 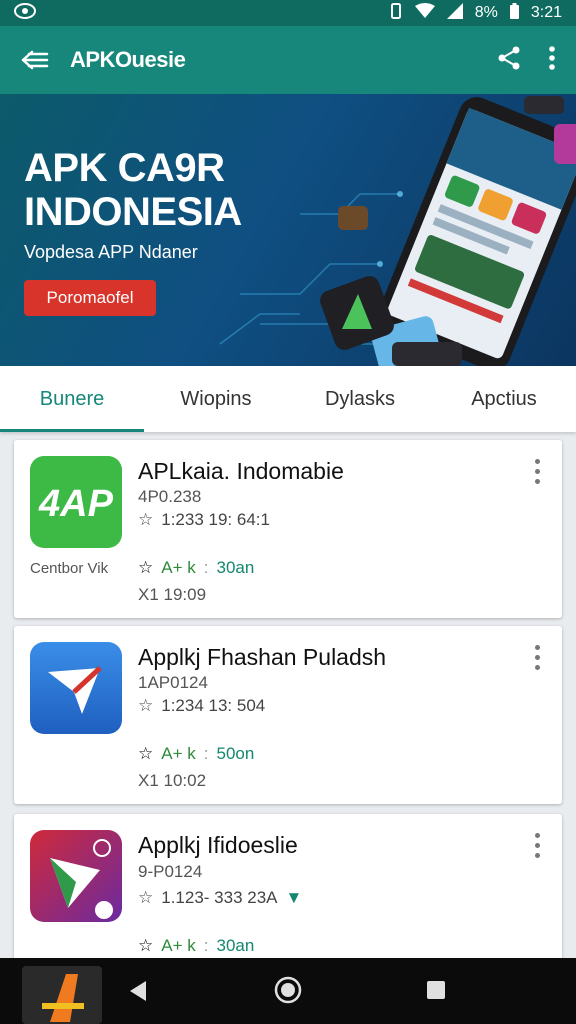 I want to click on tab-apctius: Apctius, so click(x=504, y=399).